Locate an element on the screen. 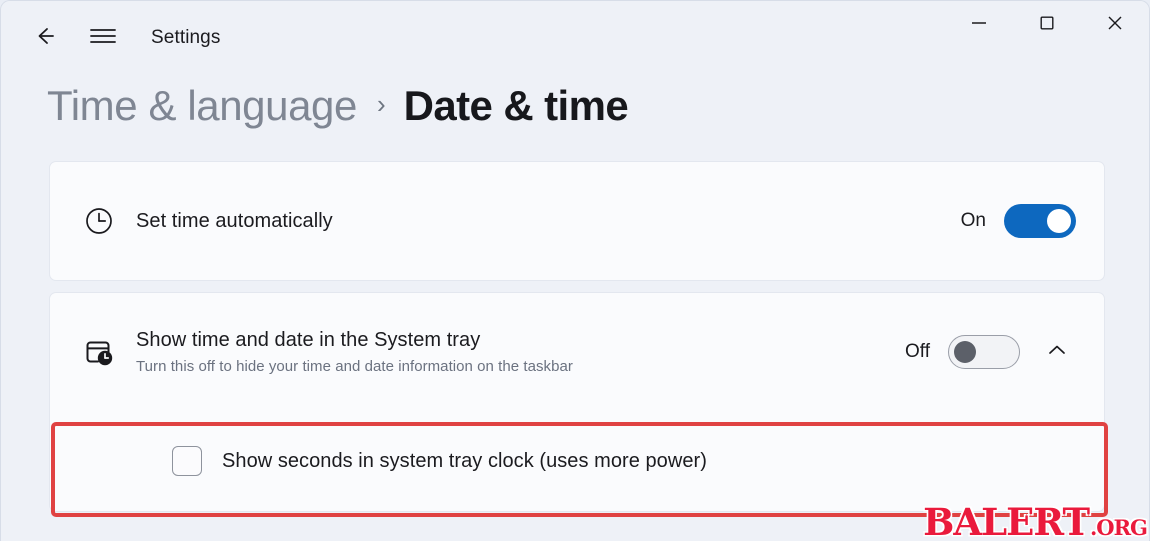 This screenshot has height=541, width=1150. back-button is located at coordinates (45, 38).